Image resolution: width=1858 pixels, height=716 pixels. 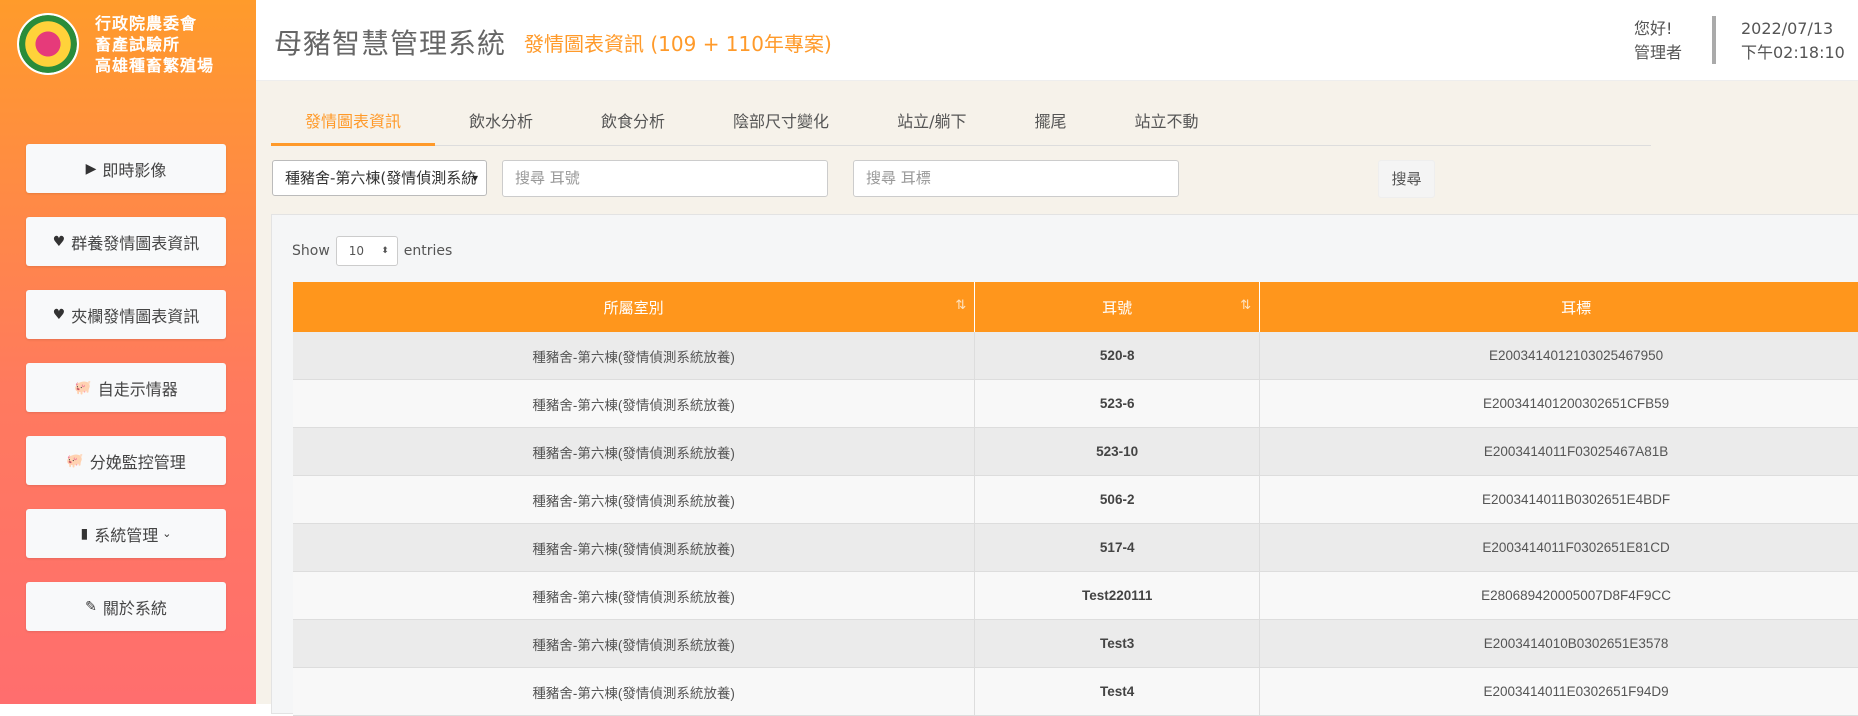 I want to click on sidebar-item-stall-estrus: ♥ 夾欄發情圖表資訊, so click(x=126, y=314).